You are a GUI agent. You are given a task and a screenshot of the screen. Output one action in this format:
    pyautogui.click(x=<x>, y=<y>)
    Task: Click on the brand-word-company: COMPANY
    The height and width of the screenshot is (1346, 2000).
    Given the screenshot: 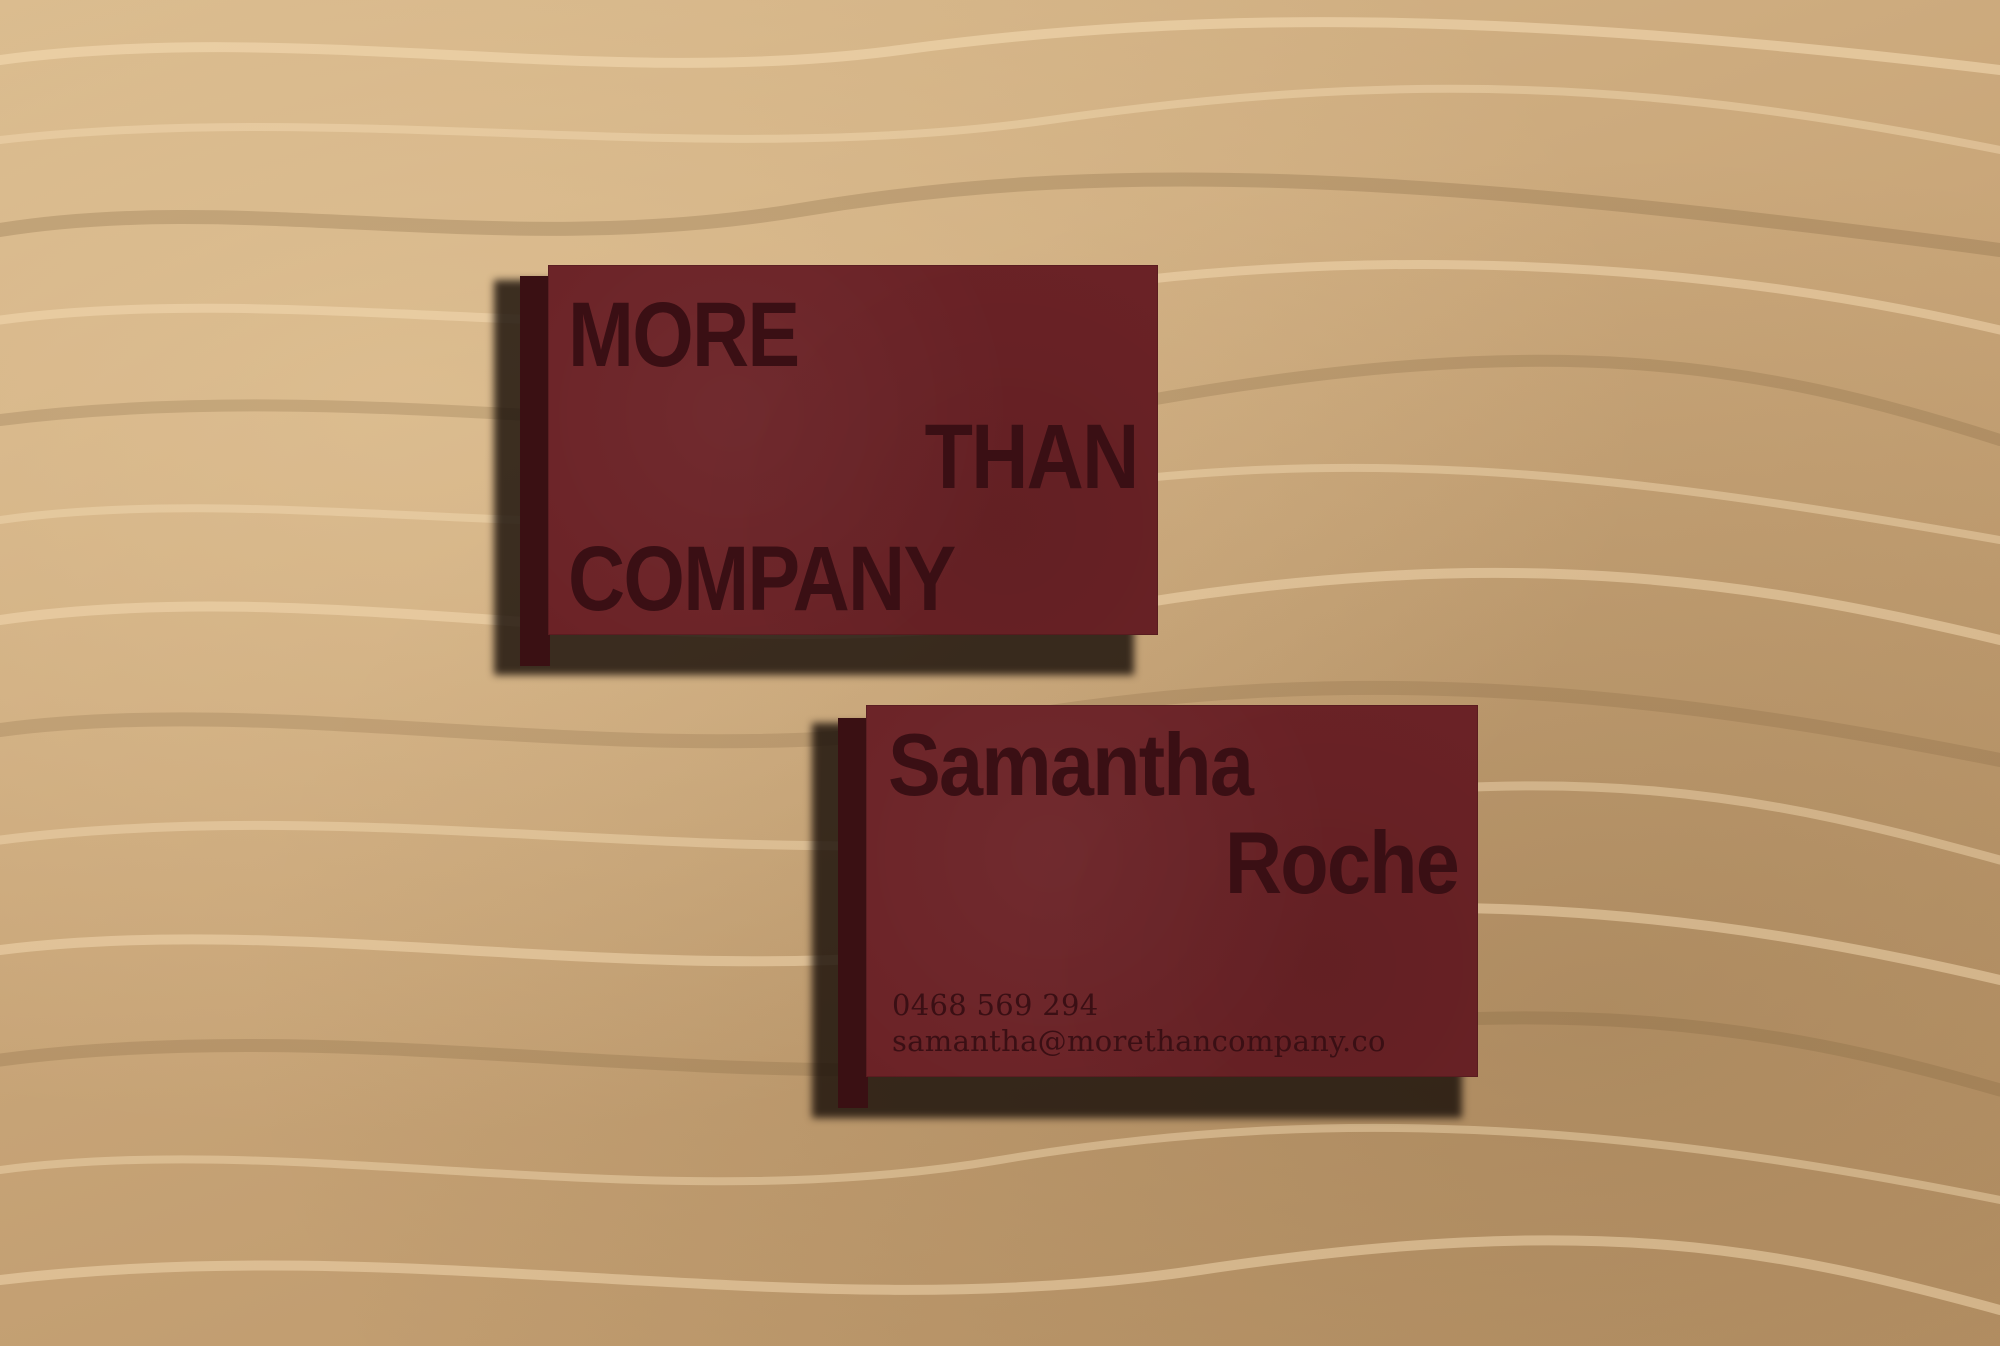 What is the action you would take?
    pyautogui.click(x=762, y=579)
    